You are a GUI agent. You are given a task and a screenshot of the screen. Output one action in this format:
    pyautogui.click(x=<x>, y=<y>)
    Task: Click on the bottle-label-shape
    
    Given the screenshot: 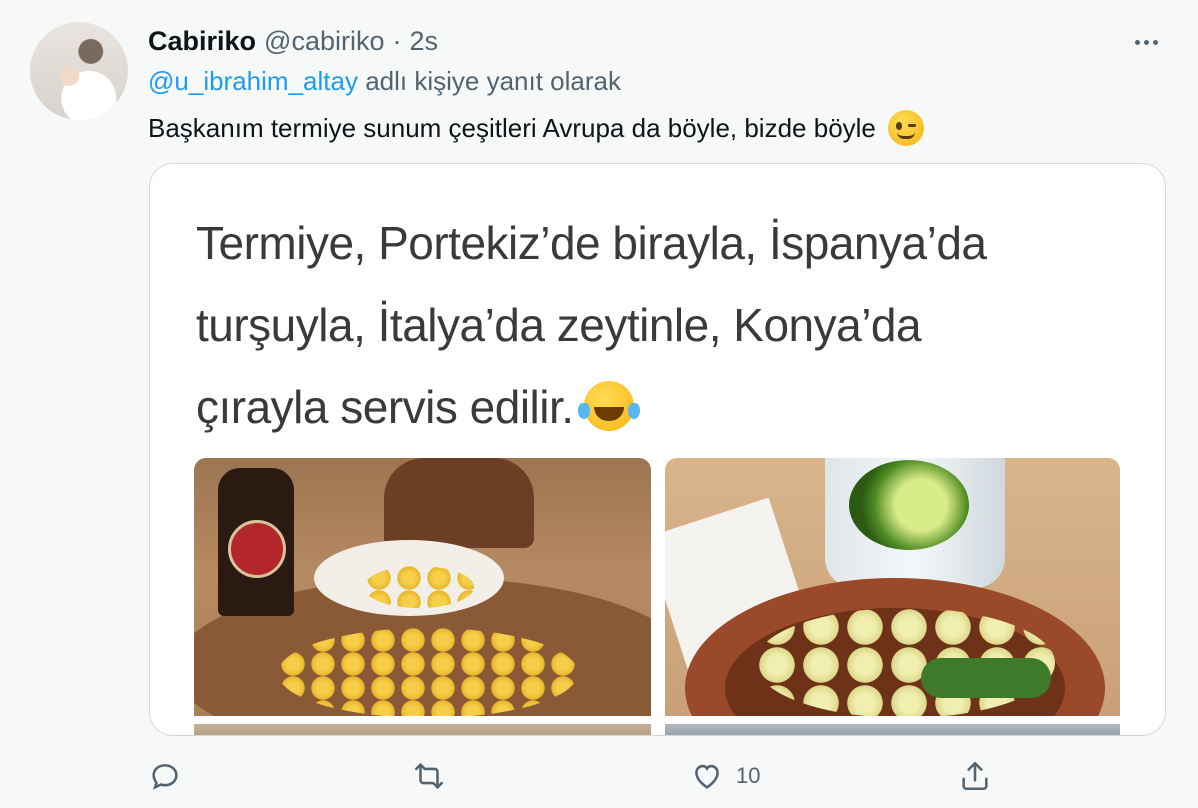 What is the action you would take?
    pyautogui.click(x=257, y=549)
    